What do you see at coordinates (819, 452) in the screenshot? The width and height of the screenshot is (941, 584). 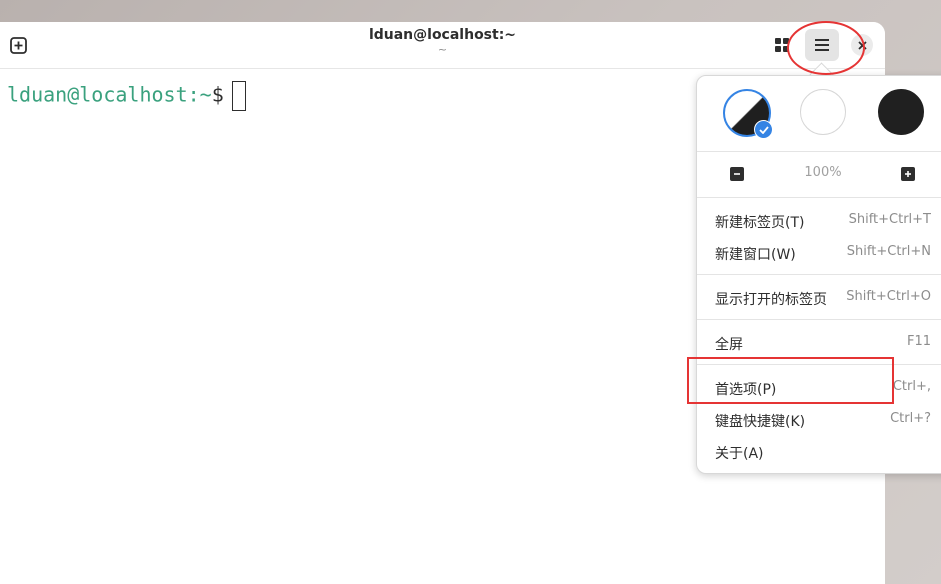 I see `menu-item-about: 关于(A)` at bounding box center [819, 452].